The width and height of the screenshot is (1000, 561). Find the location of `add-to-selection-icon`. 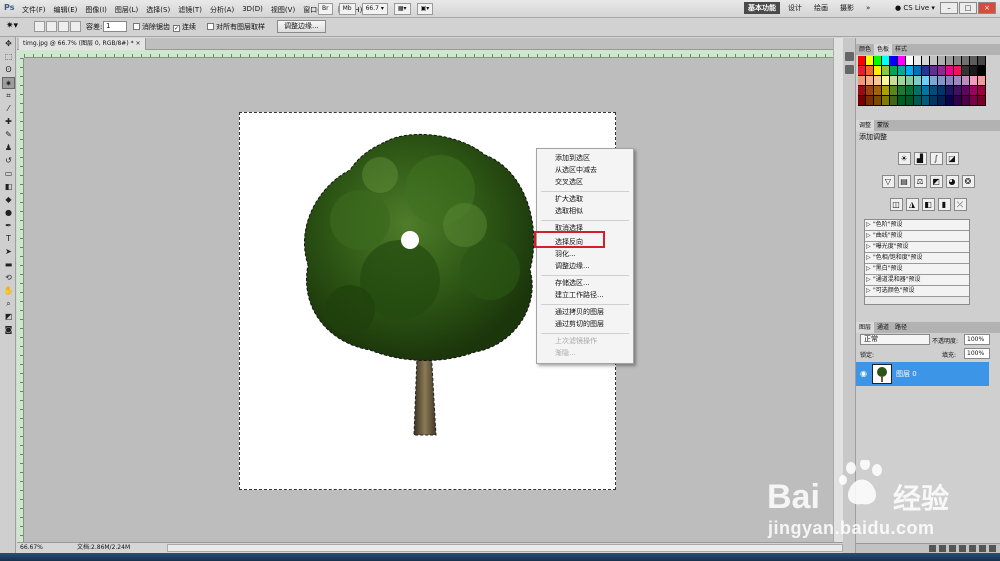

add-to-selection-icon is located at coordinates (51, 26).